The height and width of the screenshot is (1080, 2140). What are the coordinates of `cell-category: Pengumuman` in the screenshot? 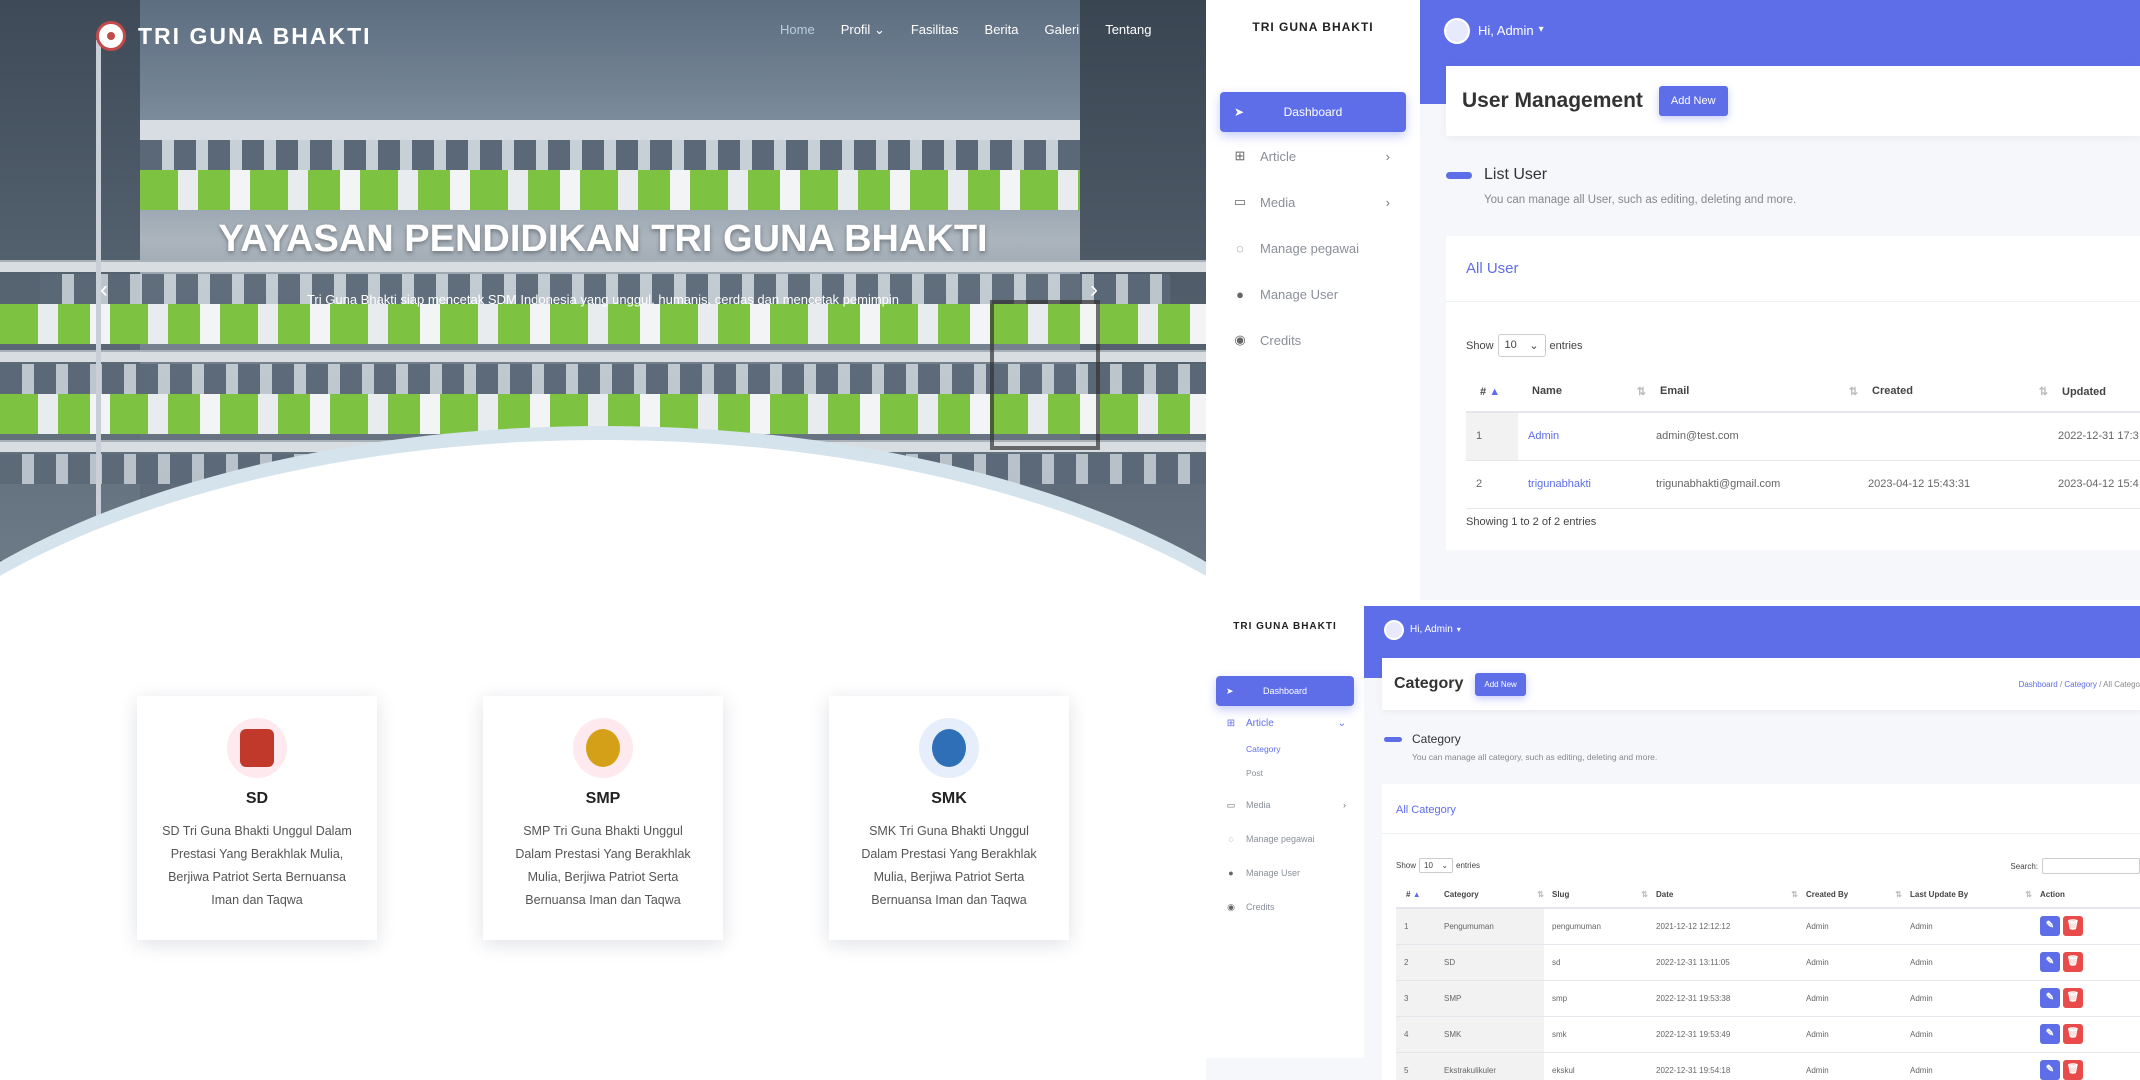 It's located at (1490, 926).